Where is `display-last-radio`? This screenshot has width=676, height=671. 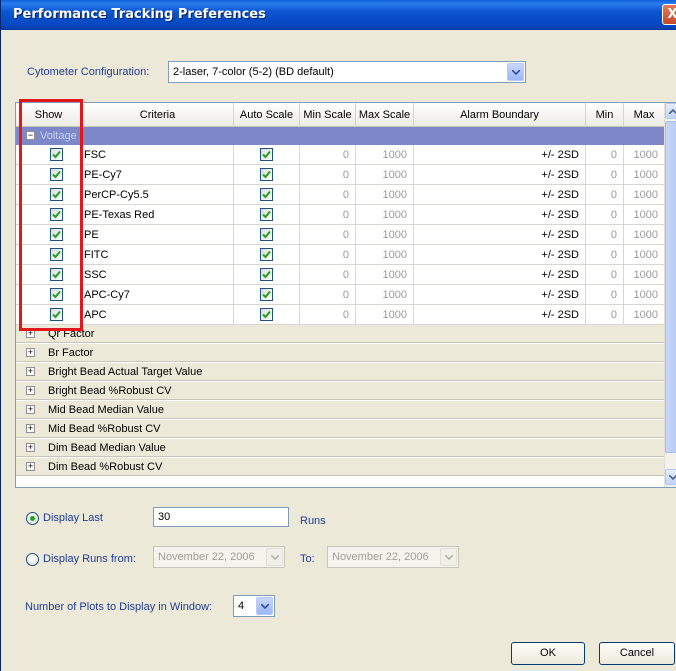 display-last-radio is located at coordinates (32, 518).